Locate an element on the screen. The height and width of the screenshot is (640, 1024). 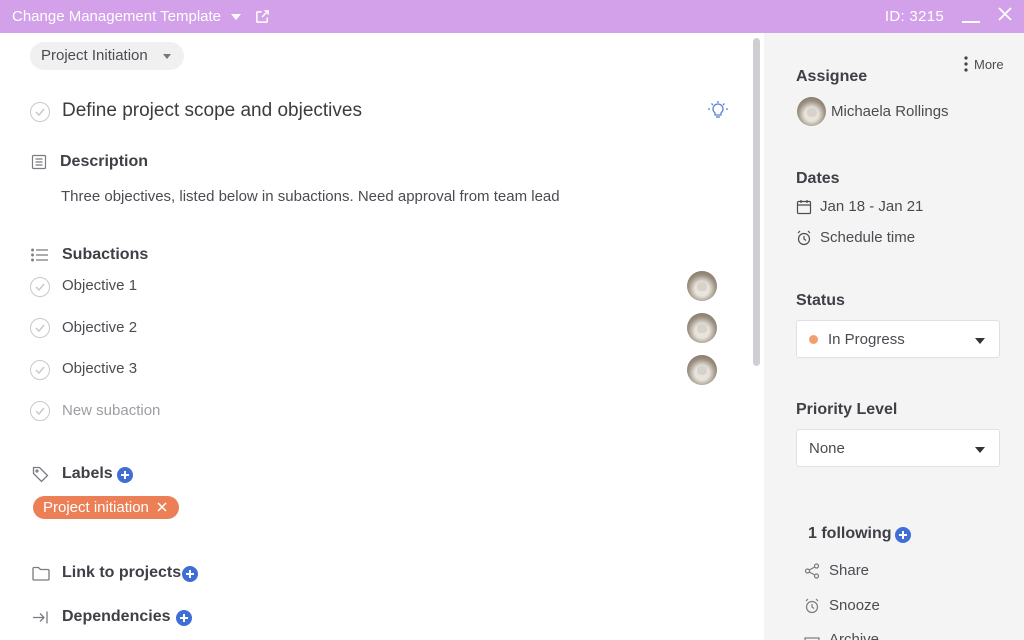
label-chip: Project initiation is located at coordinates (106, 507).